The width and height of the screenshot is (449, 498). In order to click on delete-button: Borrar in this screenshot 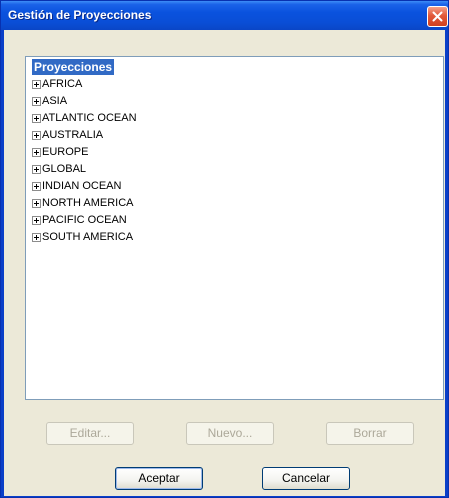, I will do `click(370, 433)`.